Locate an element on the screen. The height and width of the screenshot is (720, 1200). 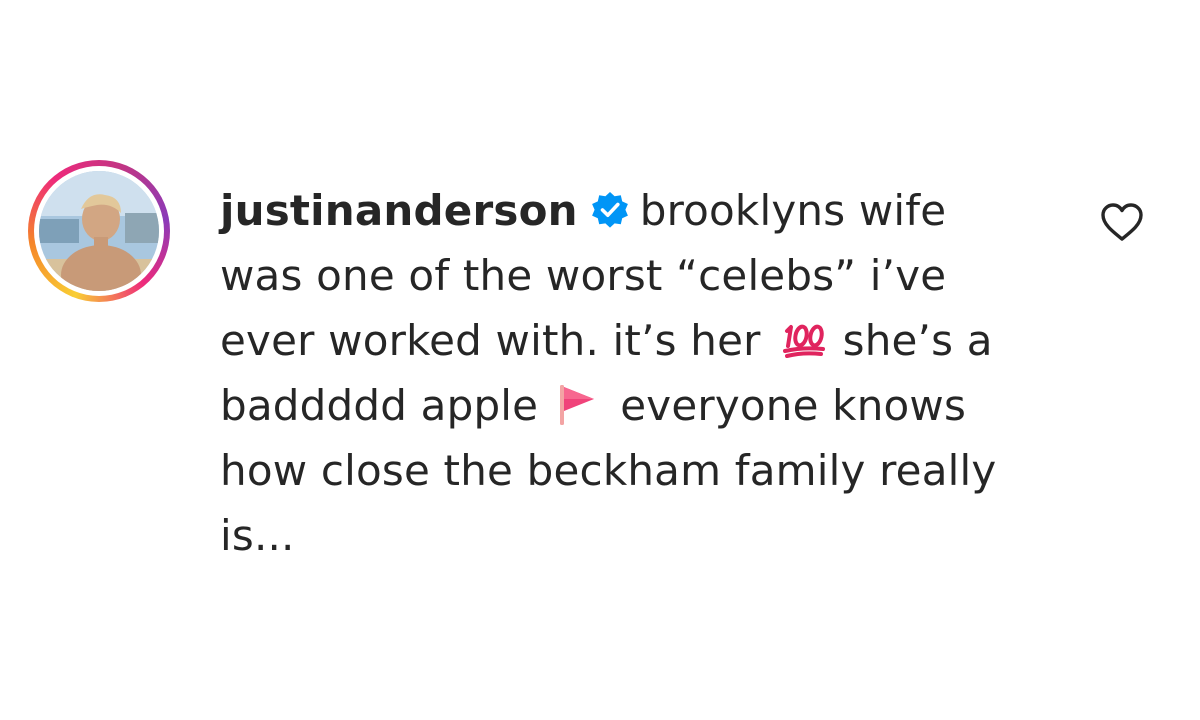
avatar is located at coordinates (99, 231).